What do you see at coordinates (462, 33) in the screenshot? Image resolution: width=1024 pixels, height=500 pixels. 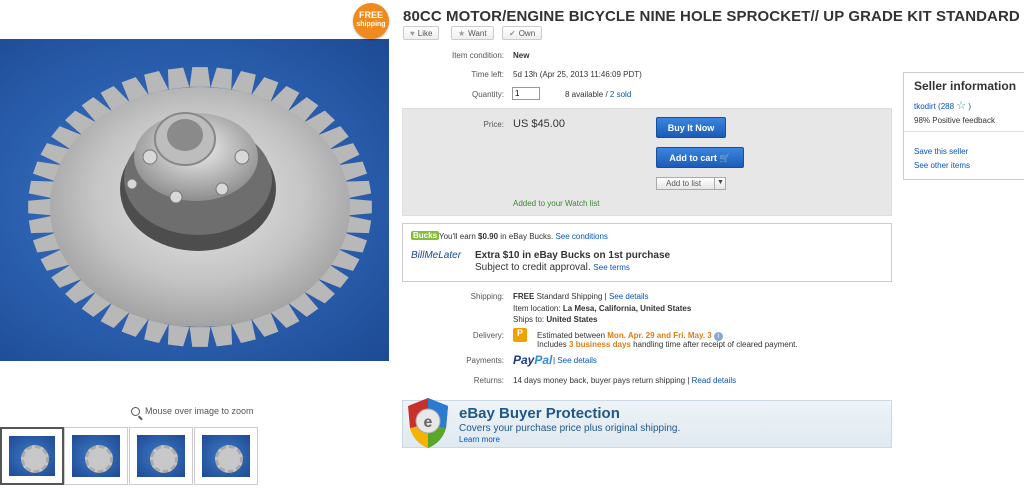 I see `star-icon: ★` at bounding box center [462, 33].